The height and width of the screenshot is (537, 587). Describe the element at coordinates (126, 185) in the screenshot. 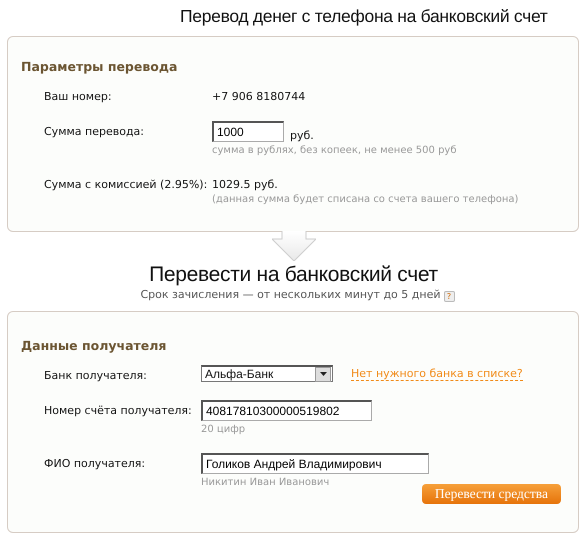

I see `field-label: Сумма с комиссией (2.95%):` at that location.